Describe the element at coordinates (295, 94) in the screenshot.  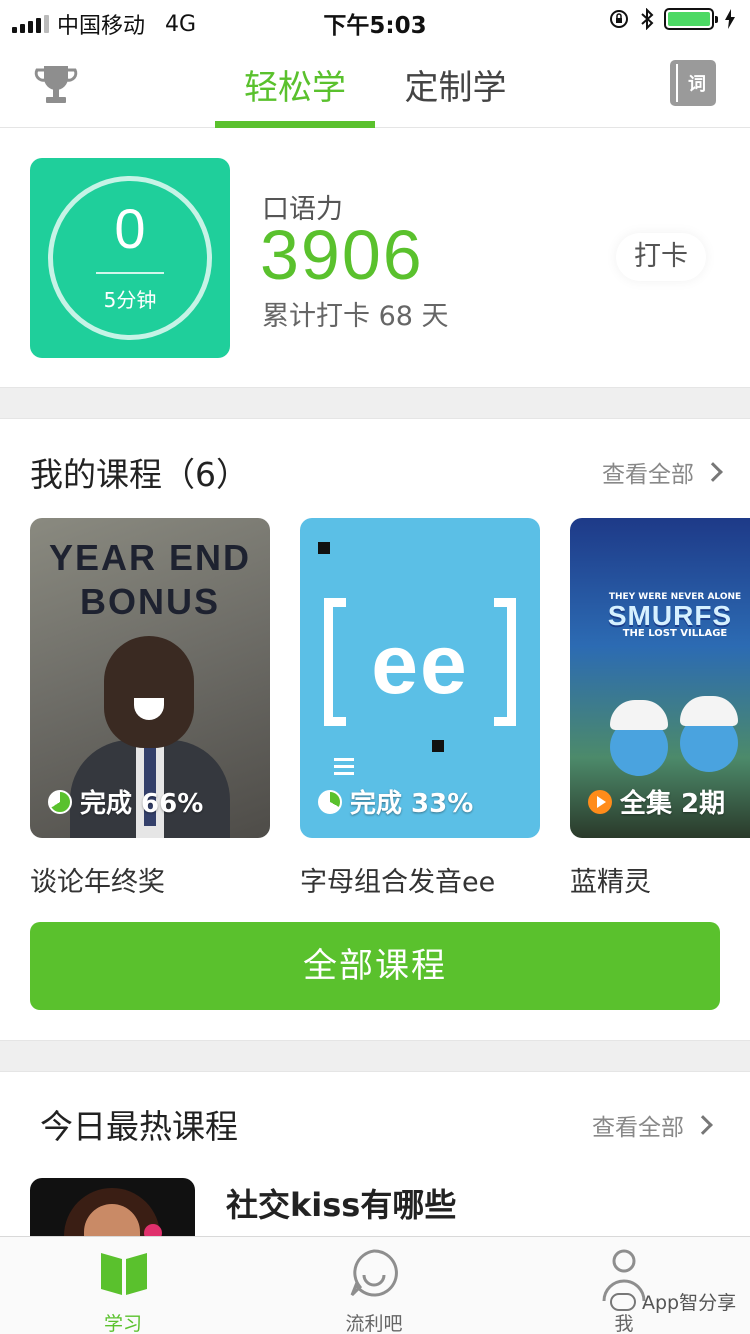
I see `tab-easy-learn: 轻松学` at that location.